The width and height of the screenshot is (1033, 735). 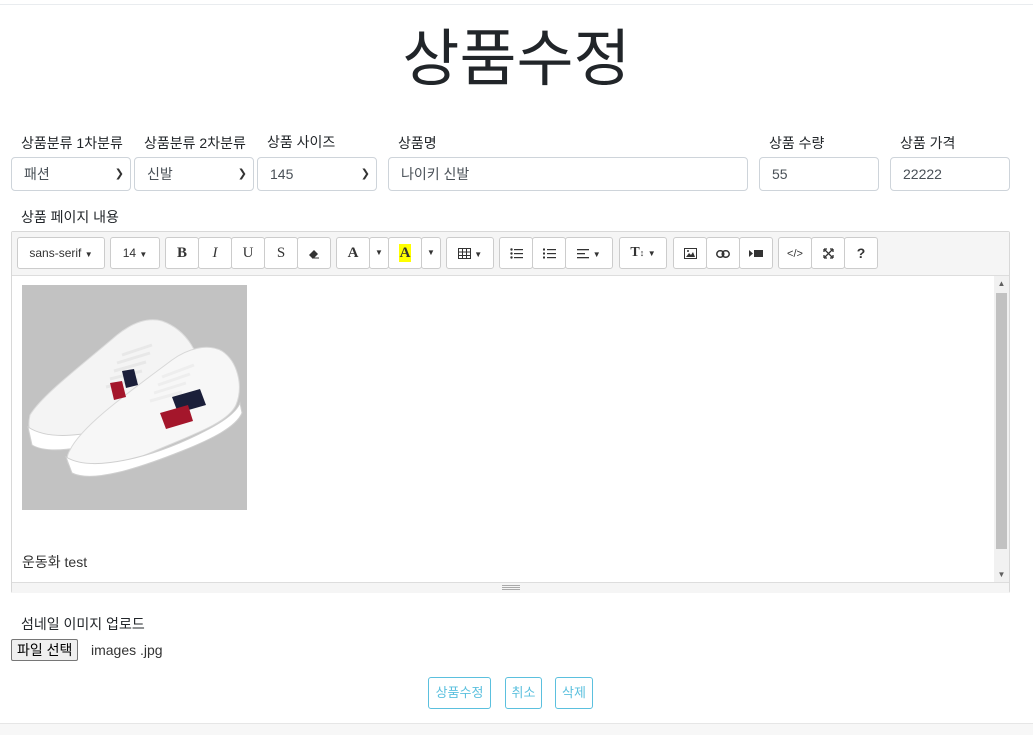 I want to click on quantity-label: 상품 수량, so click(x=797, y=143).